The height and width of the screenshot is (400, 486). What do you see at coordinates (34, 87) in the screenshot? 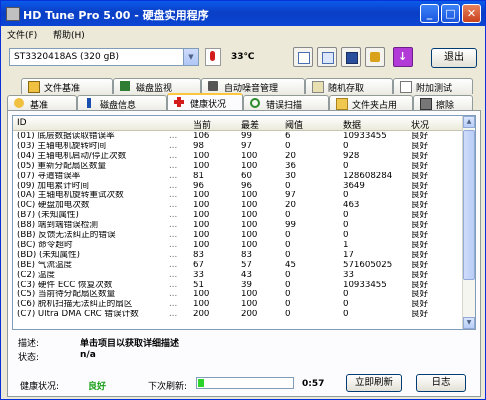
I see `file-benchmark-icon` at bounding box center [34, 87].